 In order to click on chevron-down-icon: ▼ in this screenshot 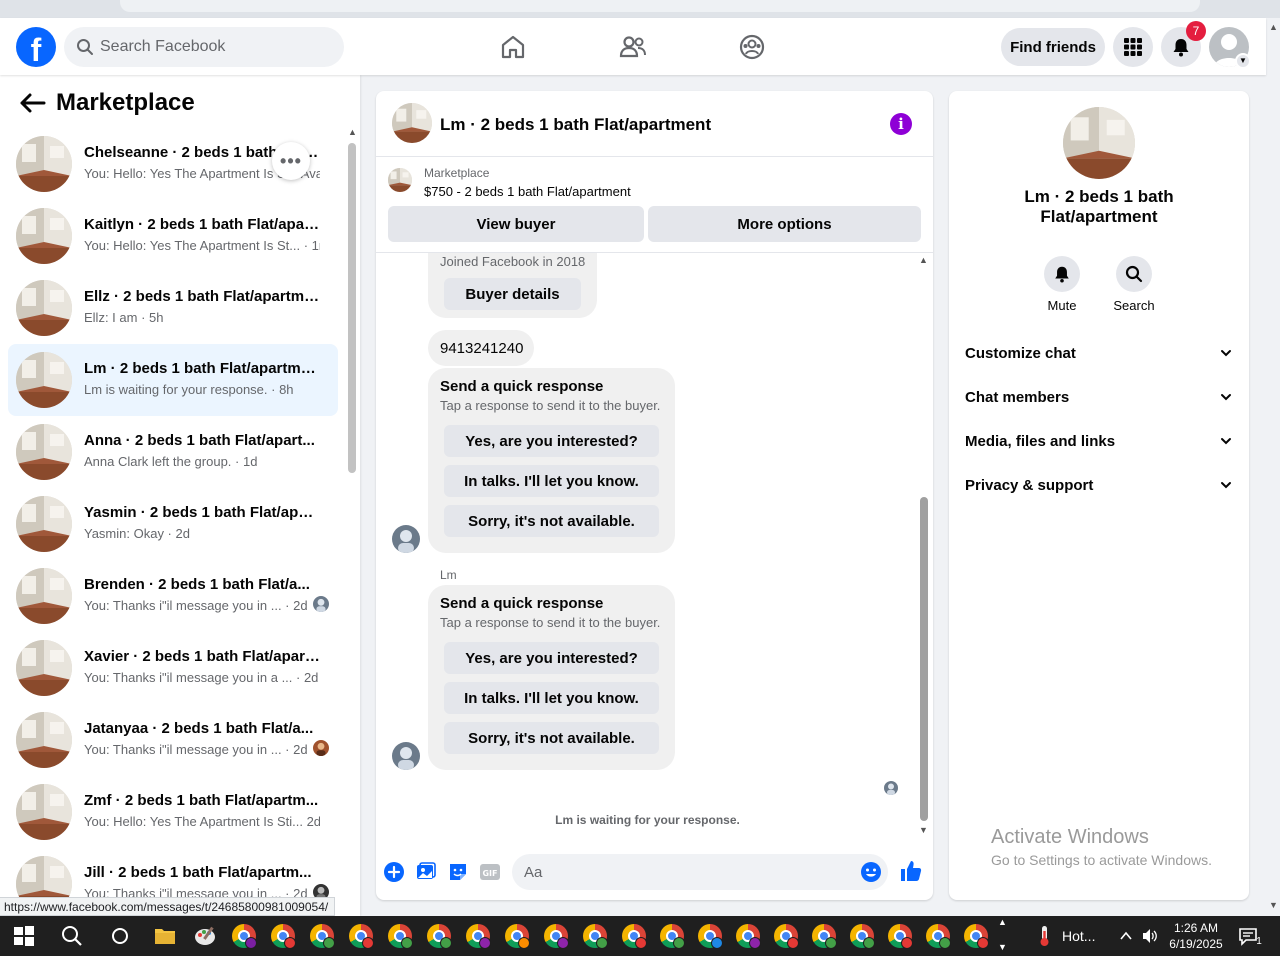, I will do `click(1243, 61)`.